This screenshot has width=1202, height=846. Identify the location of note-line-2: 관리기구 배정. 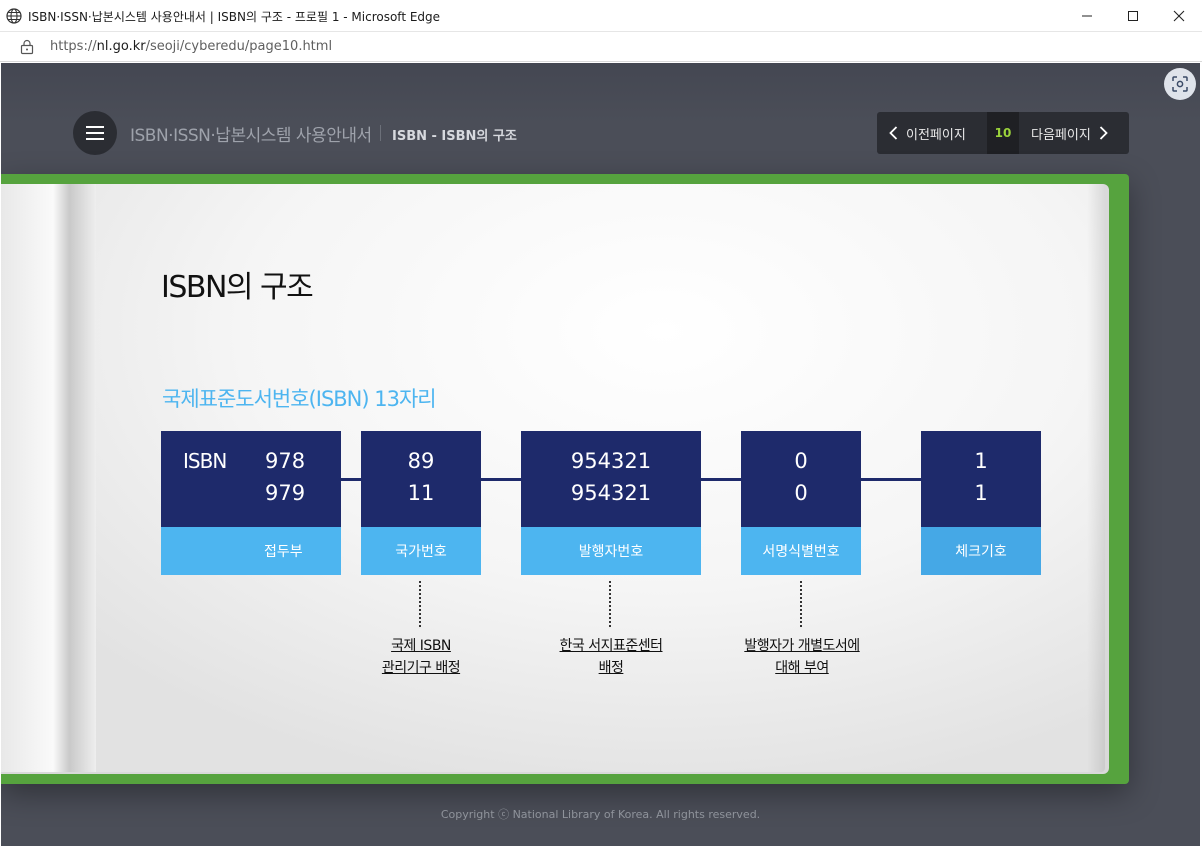
(421, 668).